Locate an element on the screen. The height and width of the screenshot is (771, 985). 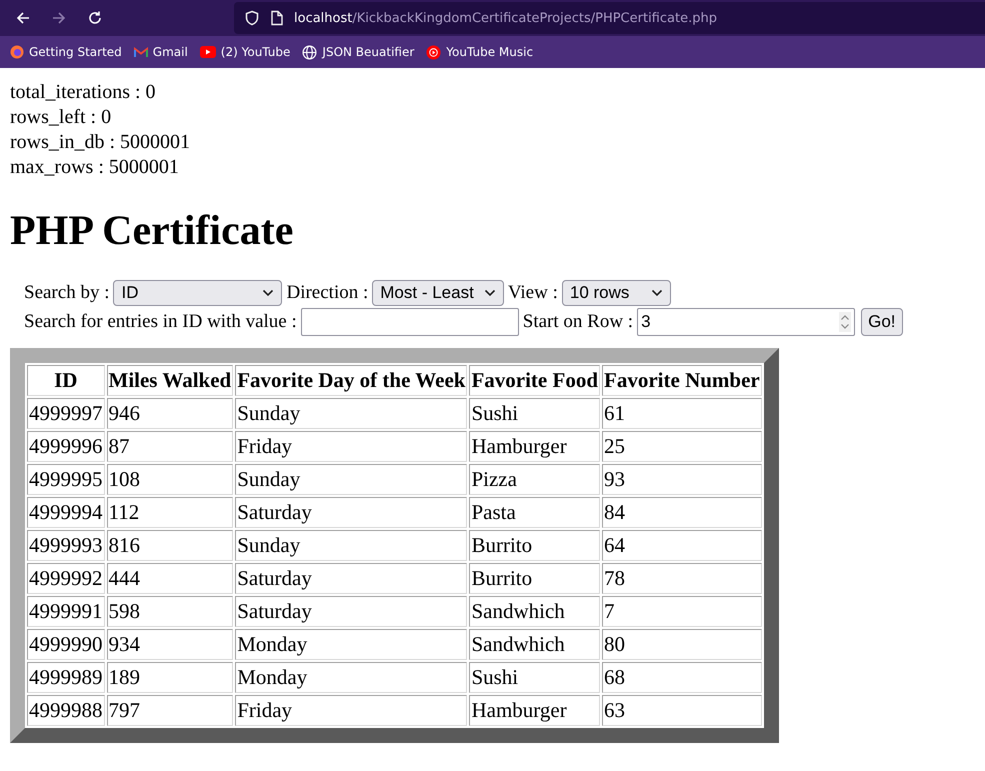
table-cell: 4999988 is located at coordinates (65, 710).